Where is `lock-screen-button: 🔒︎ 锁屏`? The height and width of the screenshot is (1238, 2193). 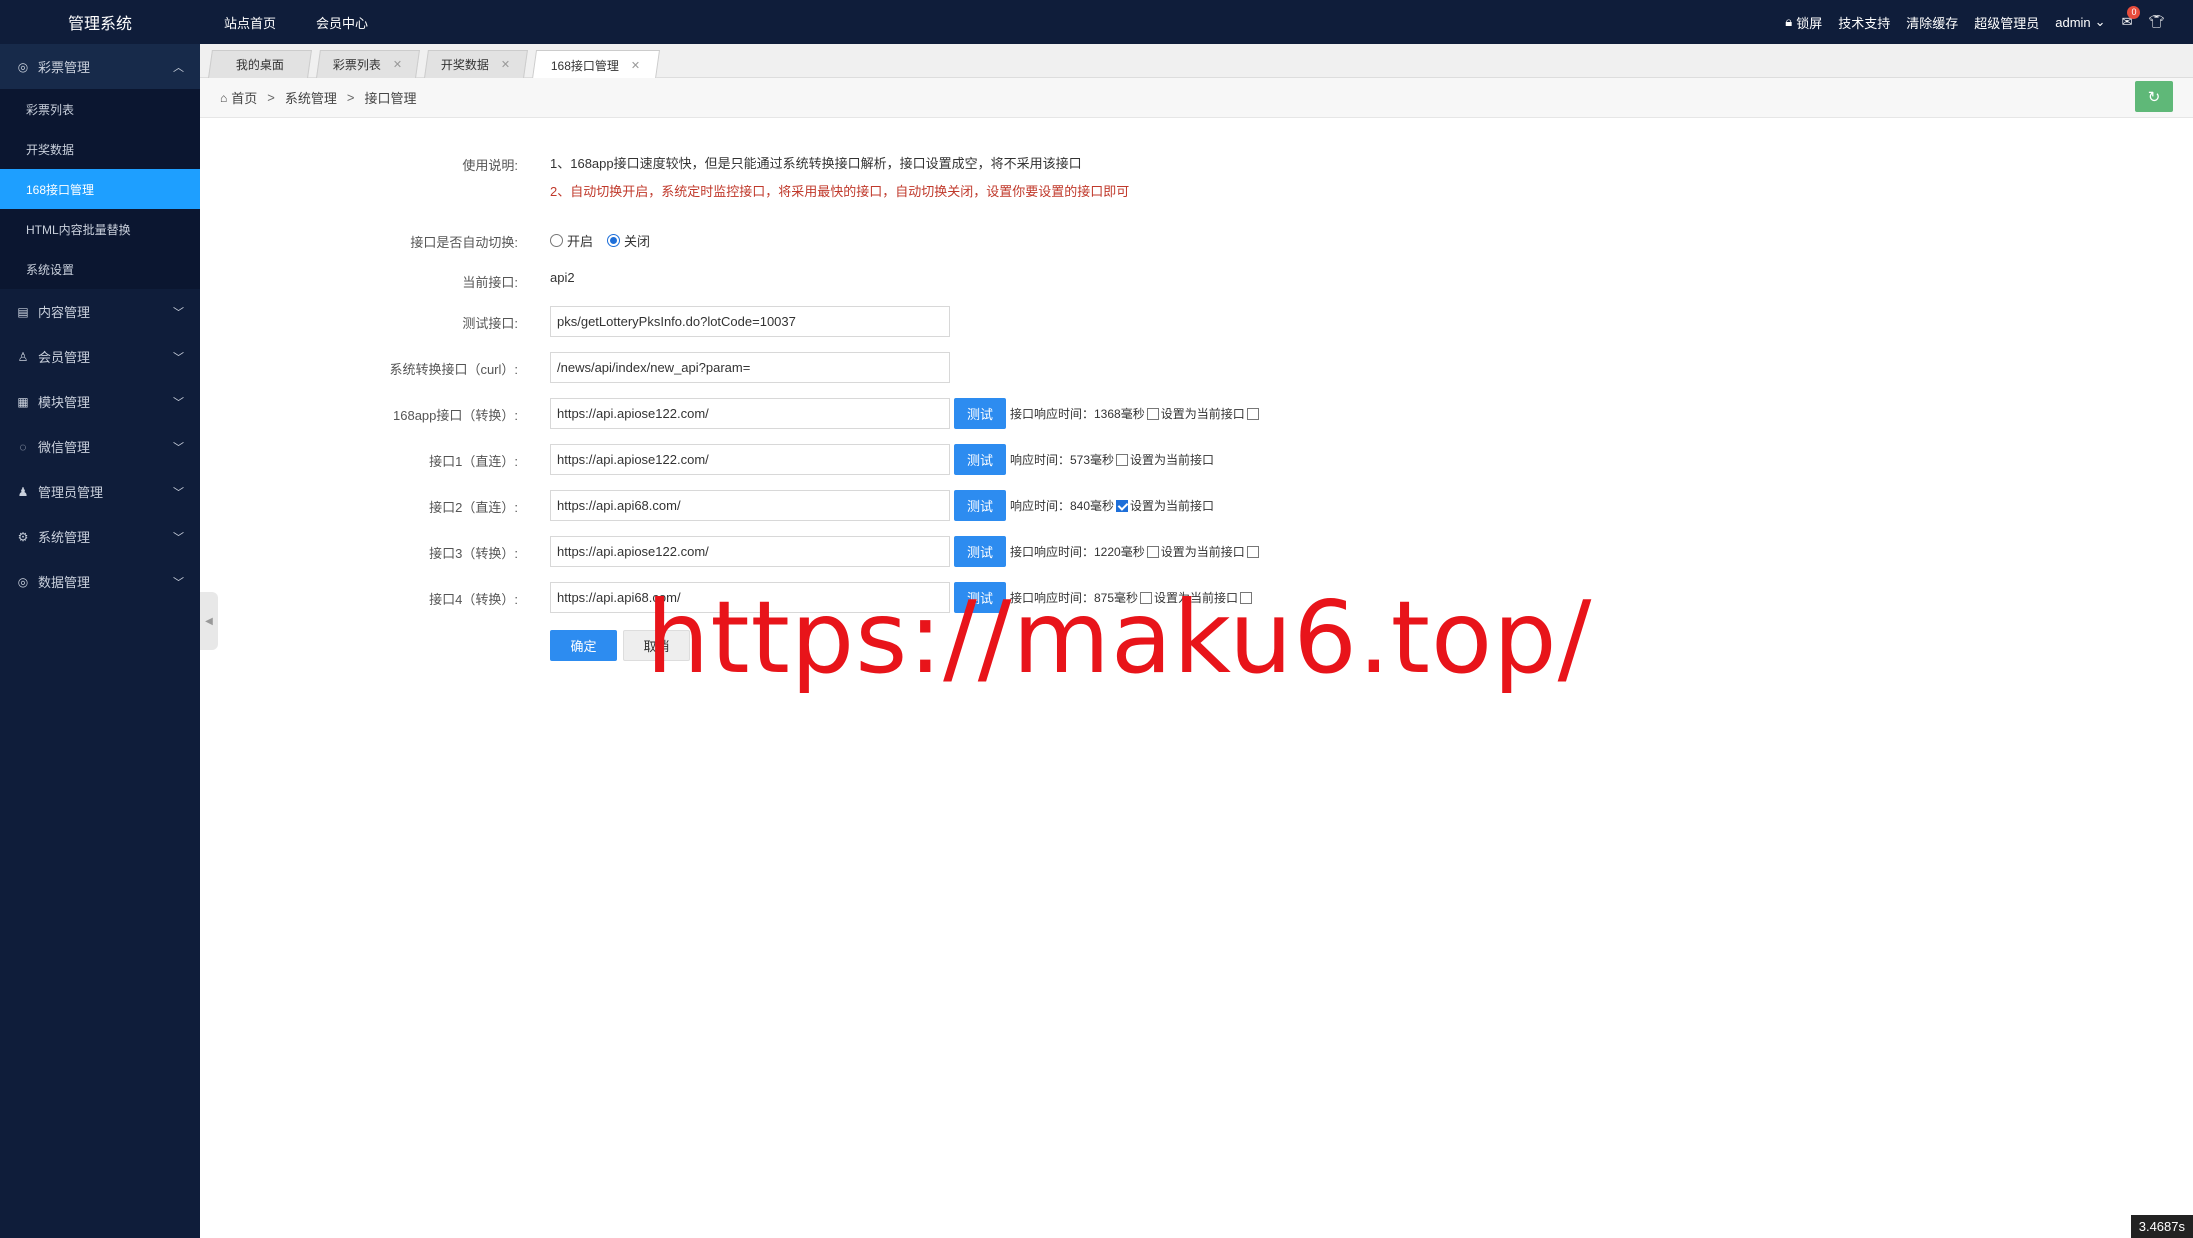
lock-screen-button: 🔒︎ 锁屏 is located at coordinates (1803, 22).